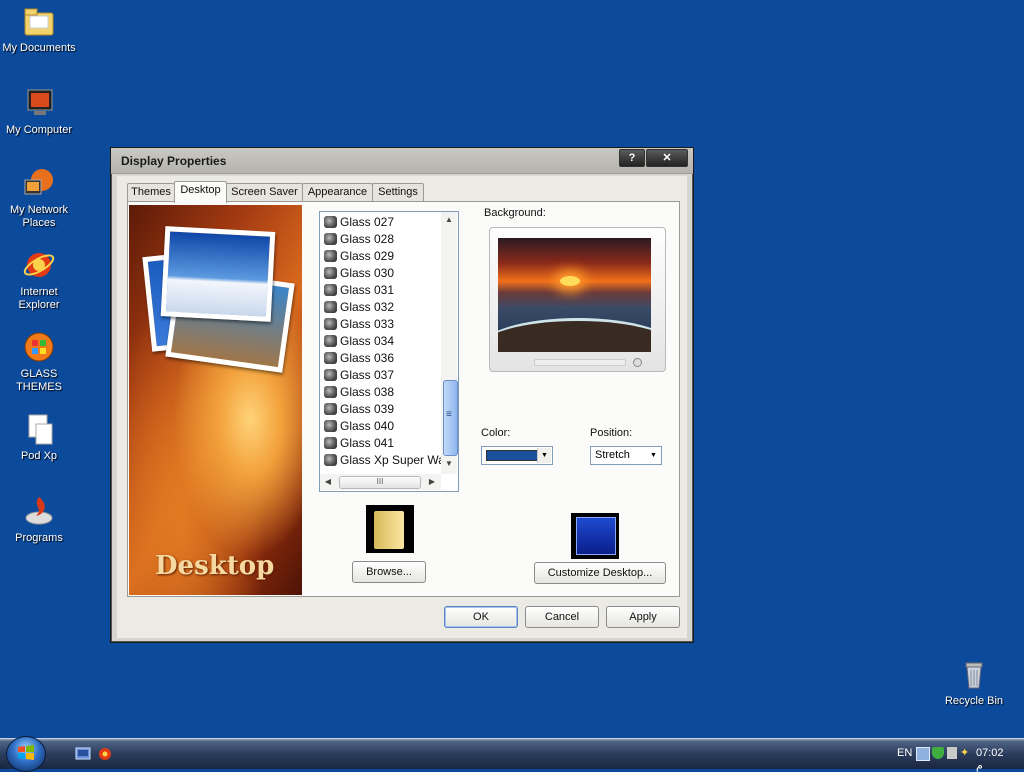 The width and height of the screenshot is (1024, 772). Describe the element at coordinates (39, 429) in the screenshot. I see `pod-xp-icon` at that location.